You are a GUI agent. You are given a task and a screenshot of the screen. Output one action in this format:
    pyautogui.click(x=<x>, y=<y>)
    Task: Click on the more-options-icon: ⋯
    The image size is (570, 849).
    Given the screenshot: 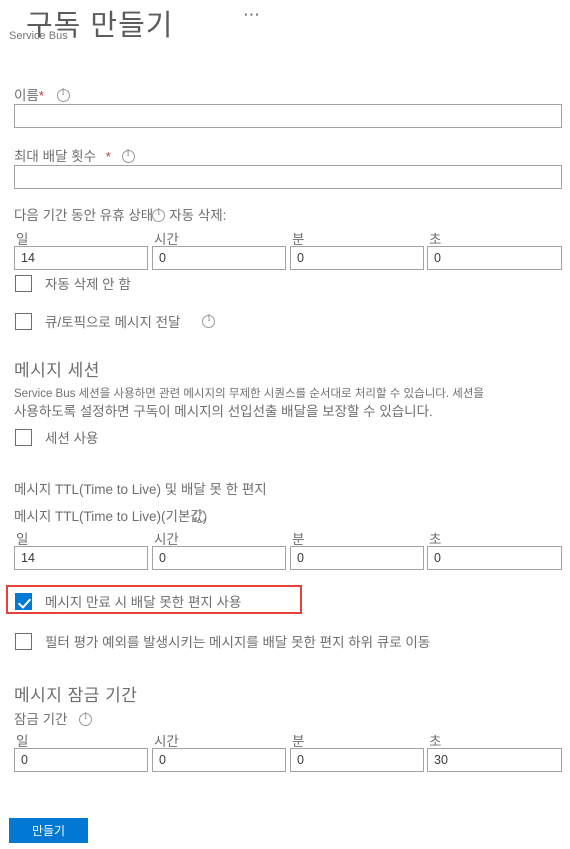 What is the action you would take?
    pyautogui.click(x=252, y=14)
    